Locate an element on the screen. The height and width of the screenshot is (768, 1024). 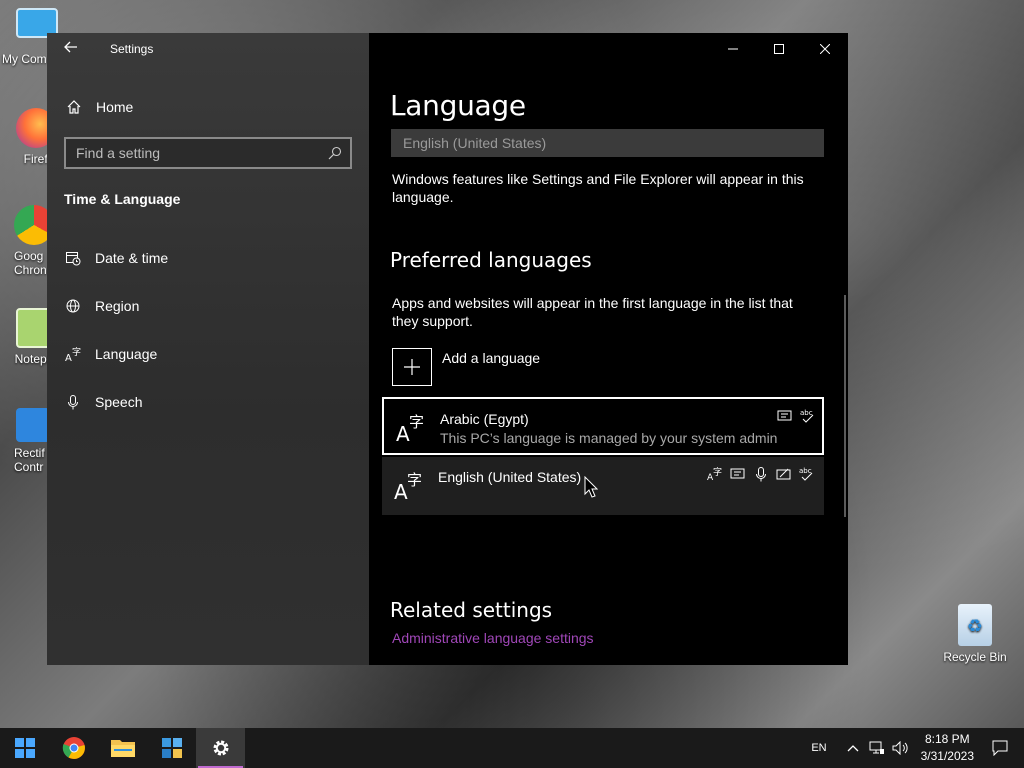
volume-icon is located at coordinates (901, 748).